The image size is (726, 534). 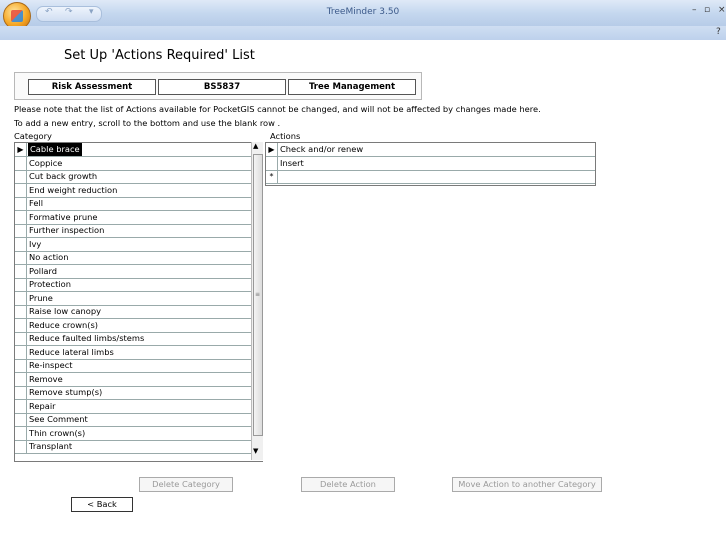 I want to click on category-row: Thin crown(s), so click(x=133, y=433).